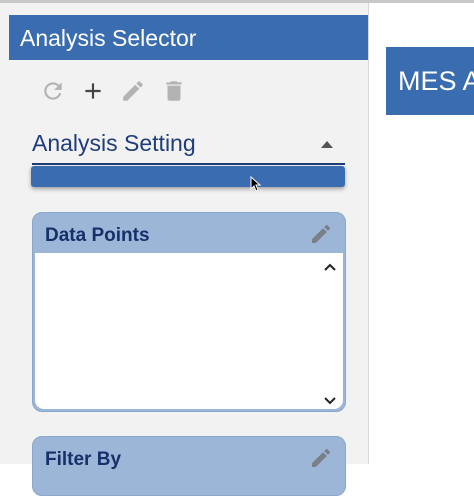  What do you see at coordinates (321, 458) in the screenshot?
I see `filter-by-edit-icon` at bounding box center [321, 458].